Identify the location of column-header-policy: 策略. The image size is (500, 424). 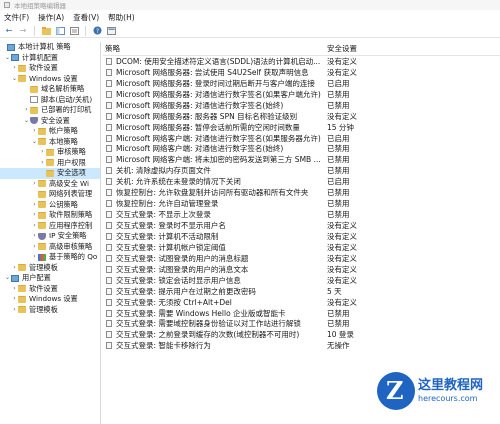
(214, 48).